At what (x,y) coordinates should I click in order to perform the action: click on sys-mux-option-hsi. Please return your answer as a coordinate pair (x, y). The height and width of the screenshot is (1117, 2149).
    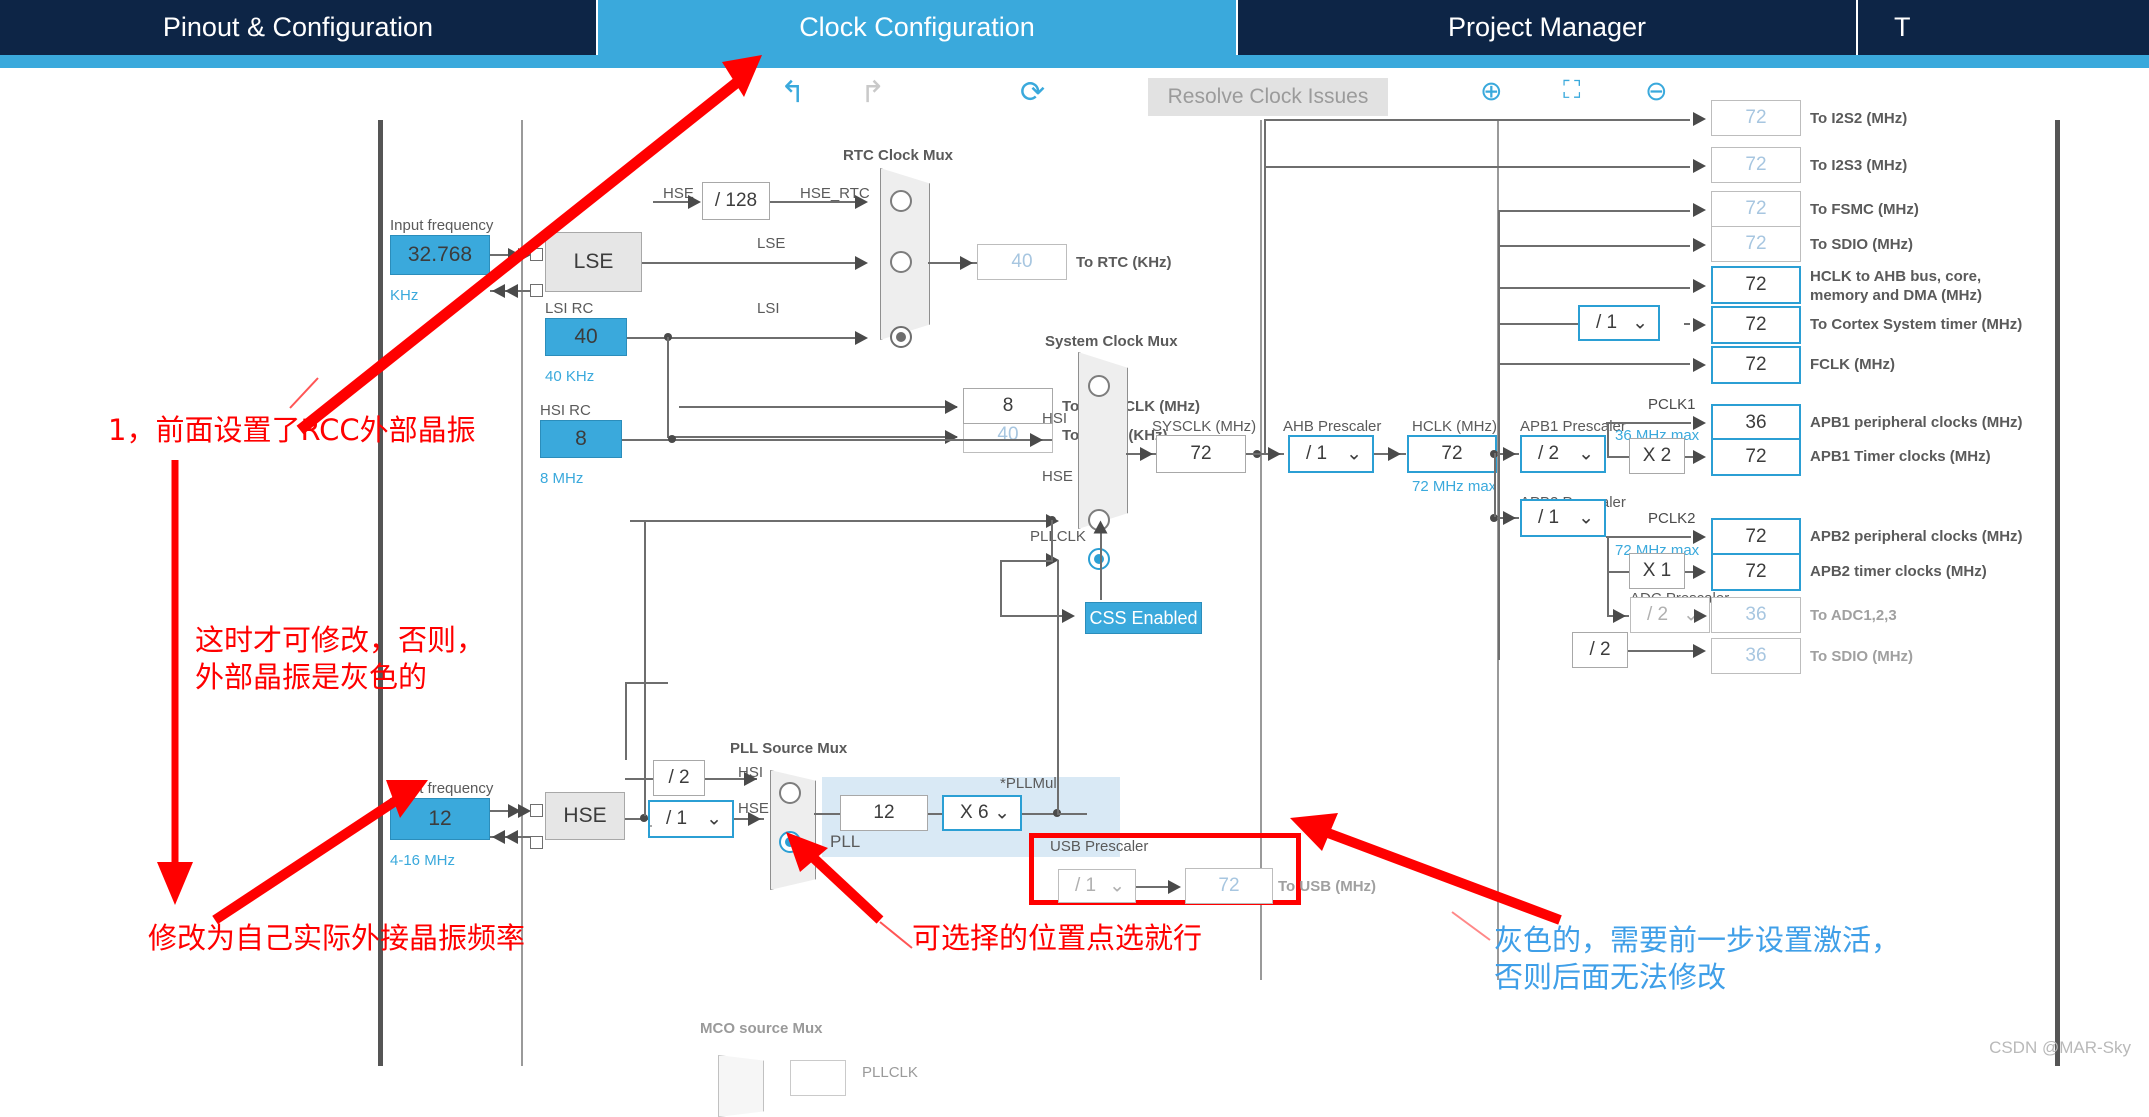
    Looking at the image, I should click on (1099, 386).